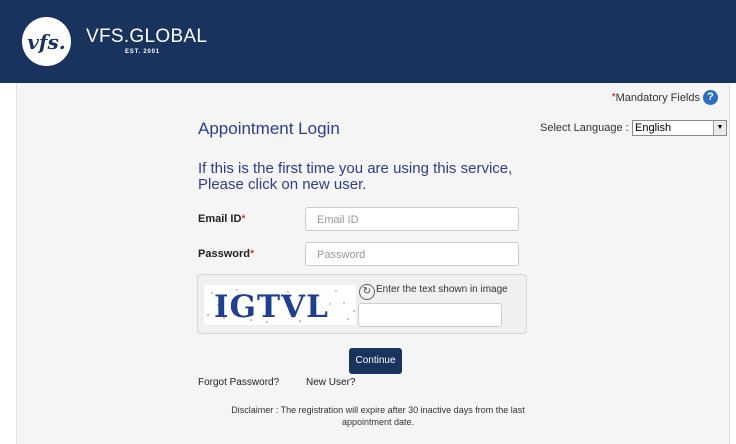 The width and height of the screenshot is (736, 444). I want to click on email-field: Email ID, so click(412, 219).